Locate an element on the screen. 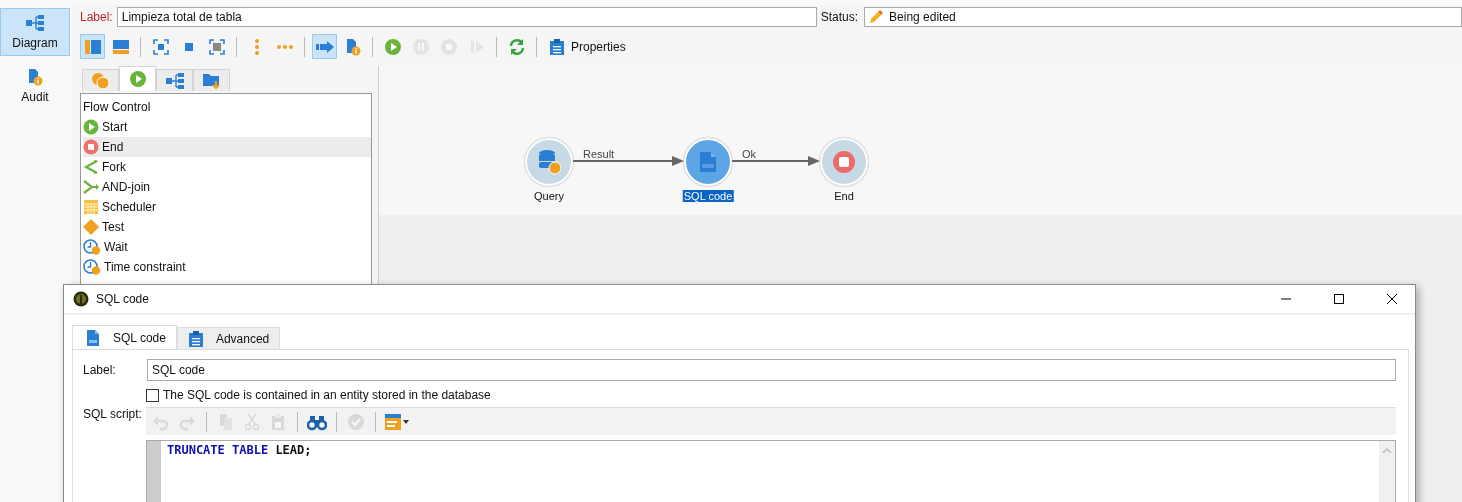  activity-item: Scheduler is located at coordinates (227, 207).